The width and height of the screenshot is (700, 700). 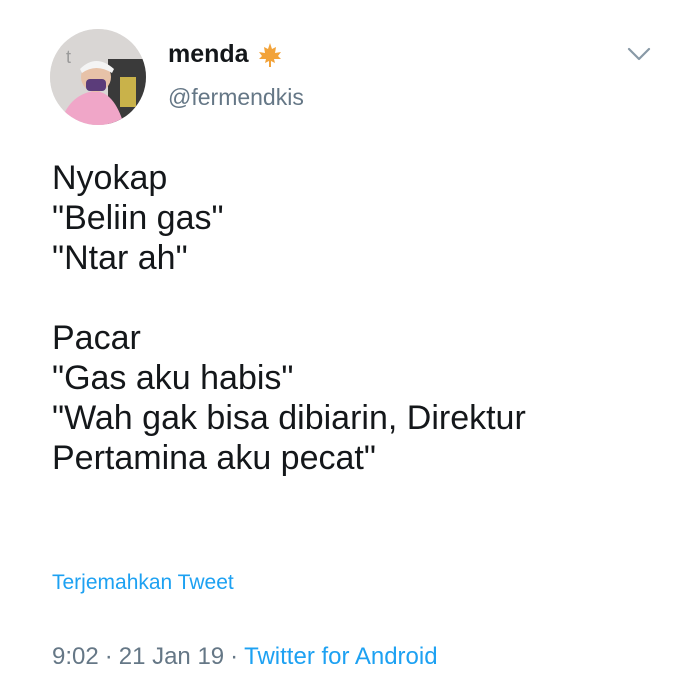 I want to click on tweet-metadata: 9:02 · 21 Jan 19 · Twitter for Android, so click(x=245, y=657).